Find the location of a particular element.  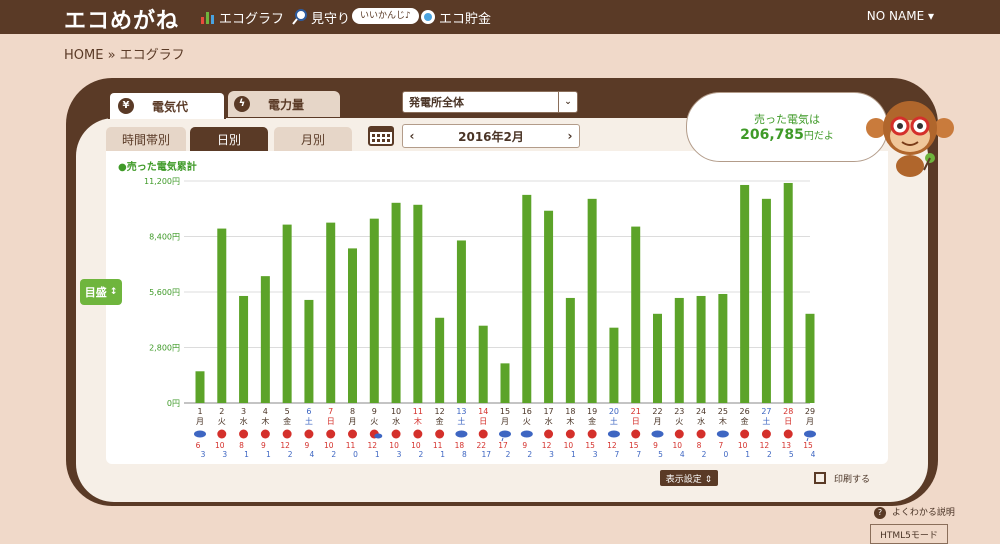

y-tick-label: 11,200円 is located at coordinates (162, 181).